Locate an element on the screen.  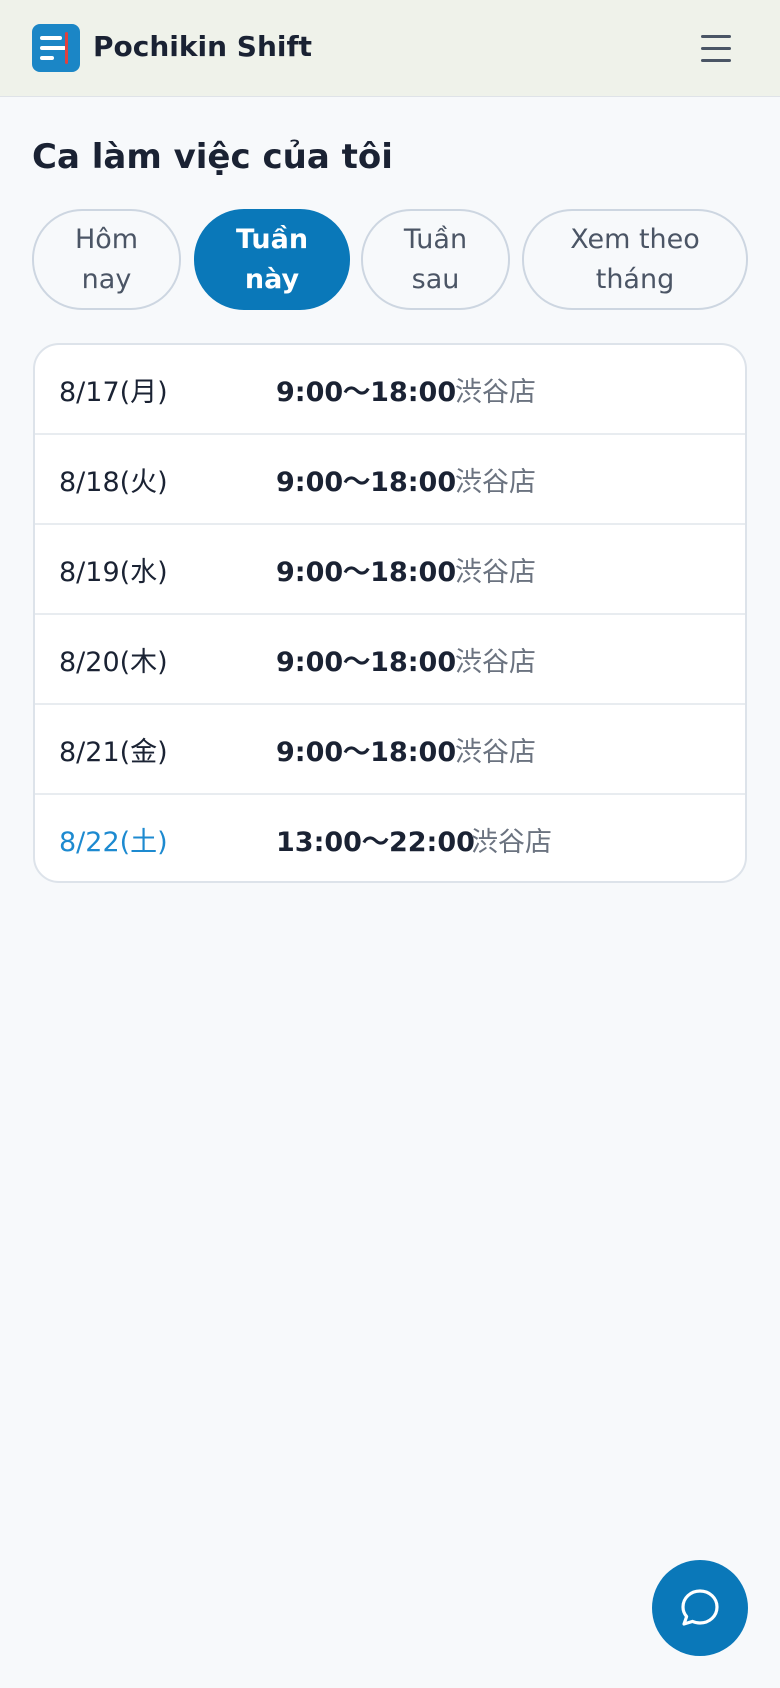
app-header: Pochikin Shift is located at coordinates (390, 48).